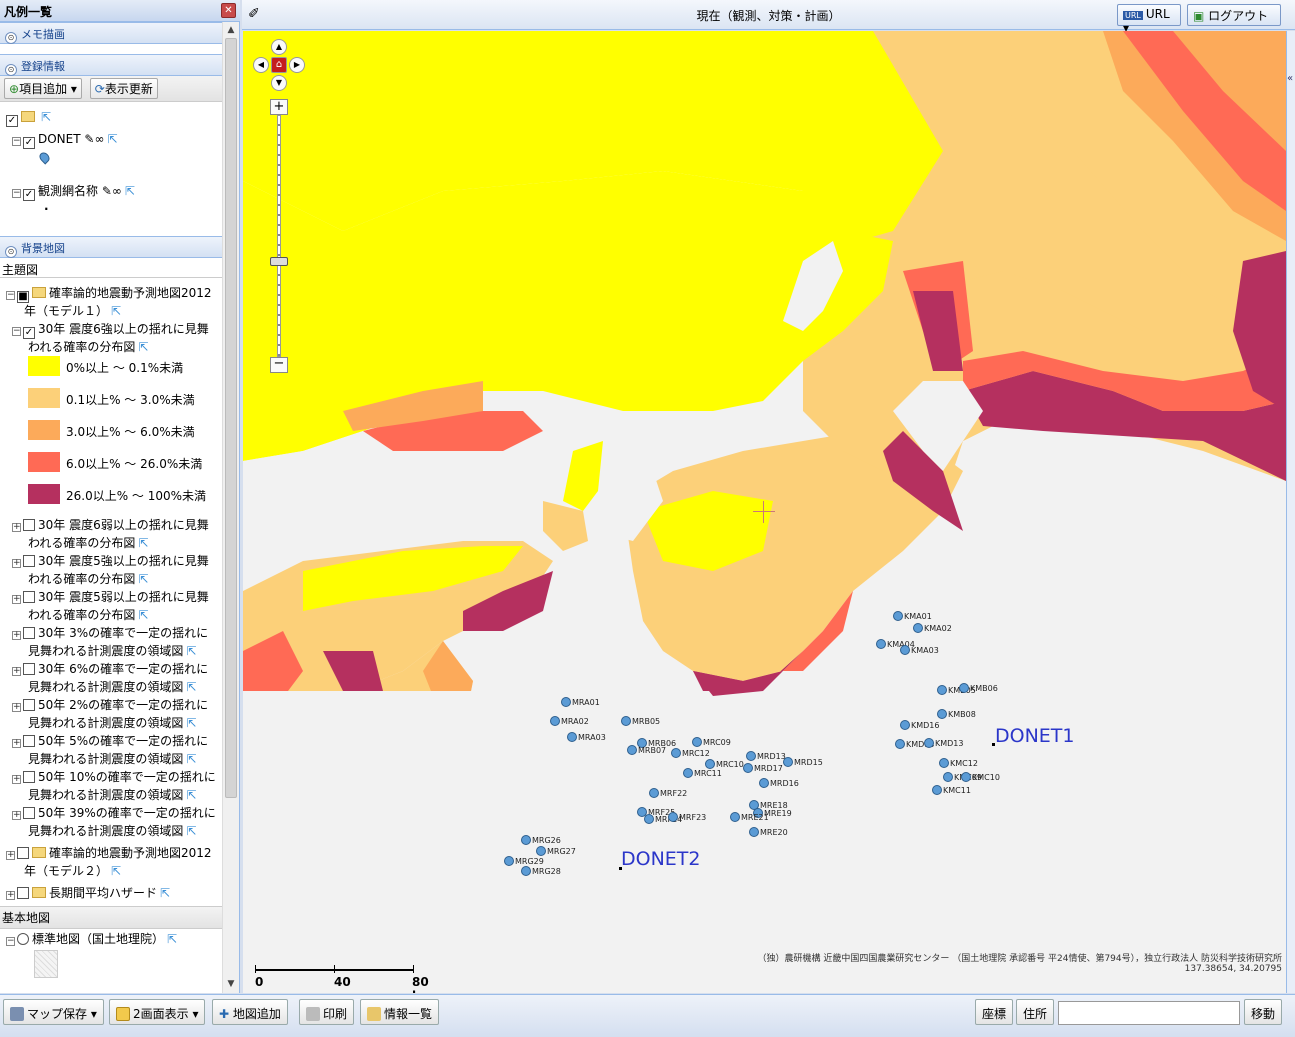 The height and width of the screenshot is (1037, 1295). What do you see at coordinates (541, 871) in the screenshot?
I see `station-marker: MRG28` at bounding box center [541, 871].